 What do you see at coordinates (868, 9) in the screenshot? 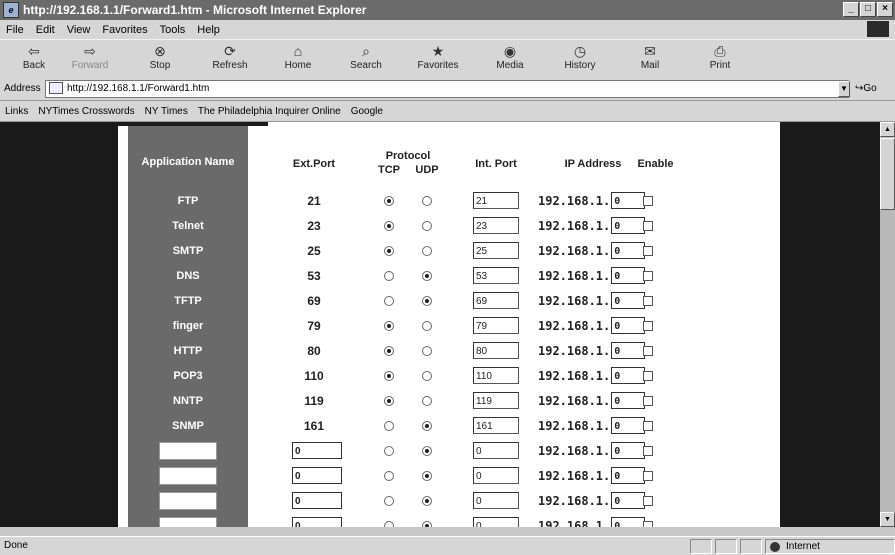
I see `maximize-button: □` at bounding box center [868, 9].